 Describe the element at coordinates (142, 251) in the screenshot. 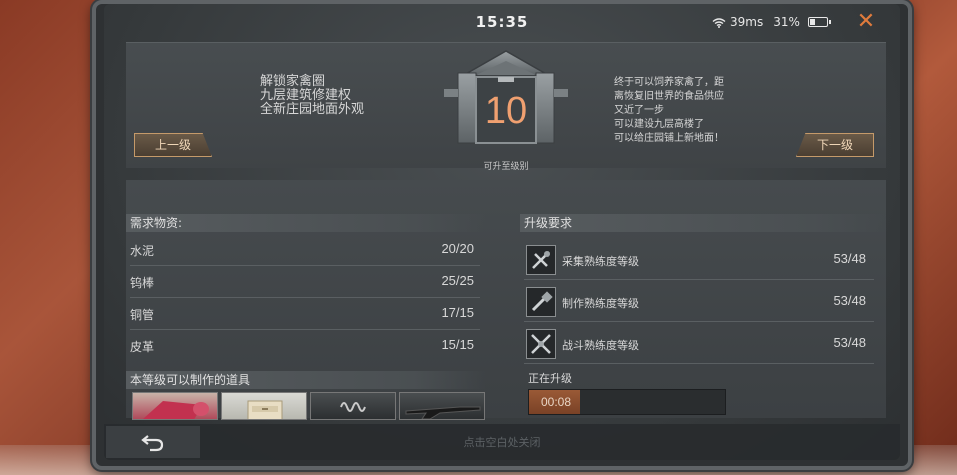

I see `material-name: 水泥` at that location.